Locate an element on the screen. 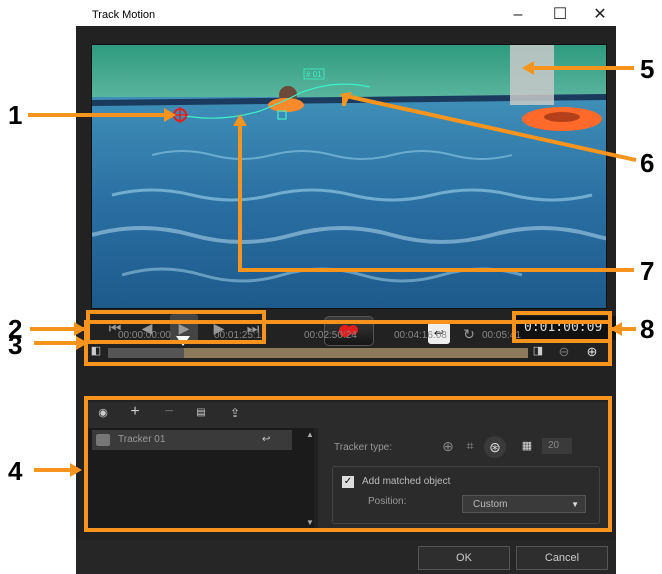 The width and height of the screenshot is (662, 574). annotation-number: 4 is located at coordinates (15, 471).